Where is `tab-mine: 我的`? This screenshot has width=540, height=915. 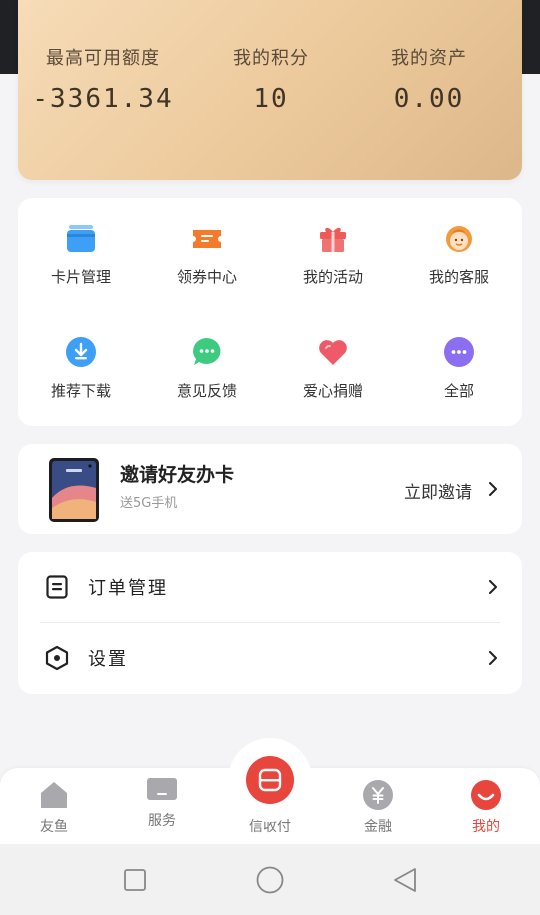
tab-mine: 我的 is located at coordinates (486, 806).